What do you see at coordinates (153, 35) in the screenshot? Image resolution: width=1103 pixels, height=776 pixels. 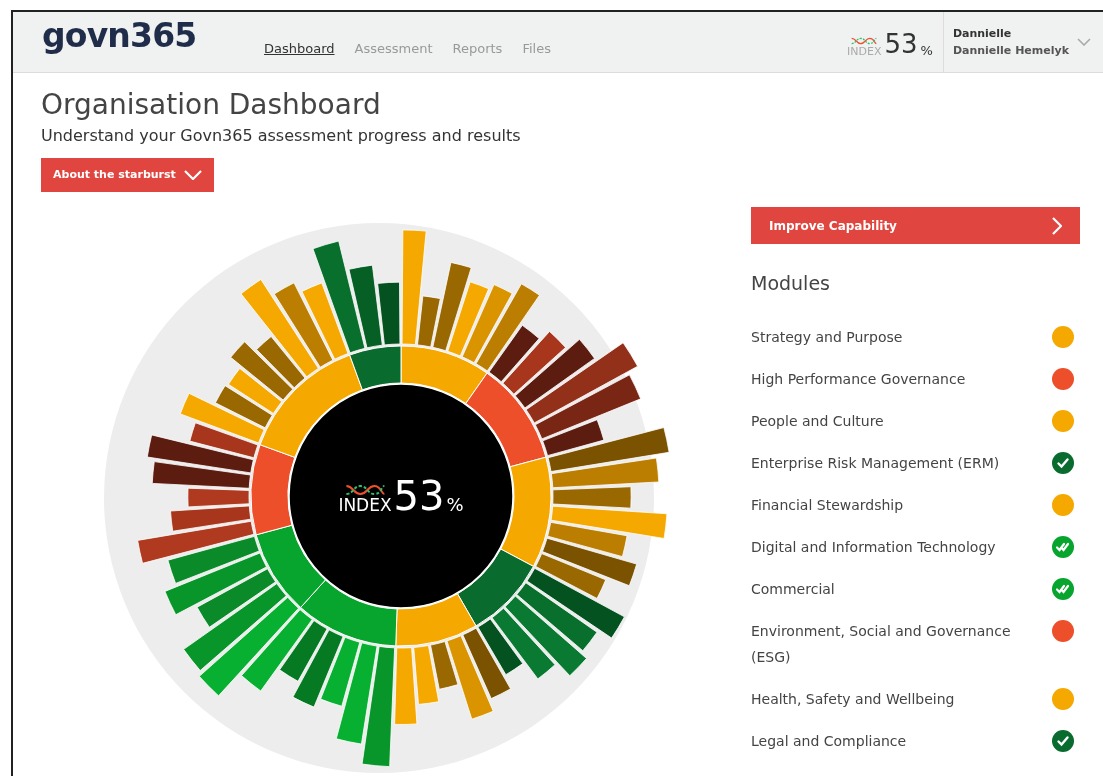 I see `logo: govn365` at bounding box center [153, 35].